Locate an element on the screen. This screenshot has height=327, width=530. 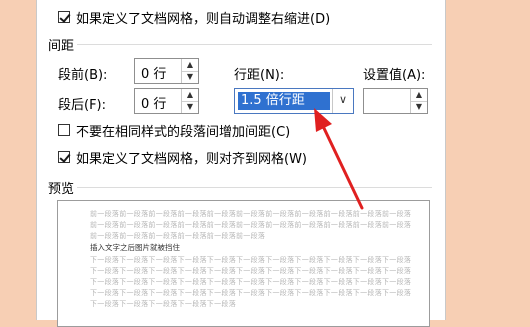
annotation-arrow-icon is located at coordinates (339, 159).